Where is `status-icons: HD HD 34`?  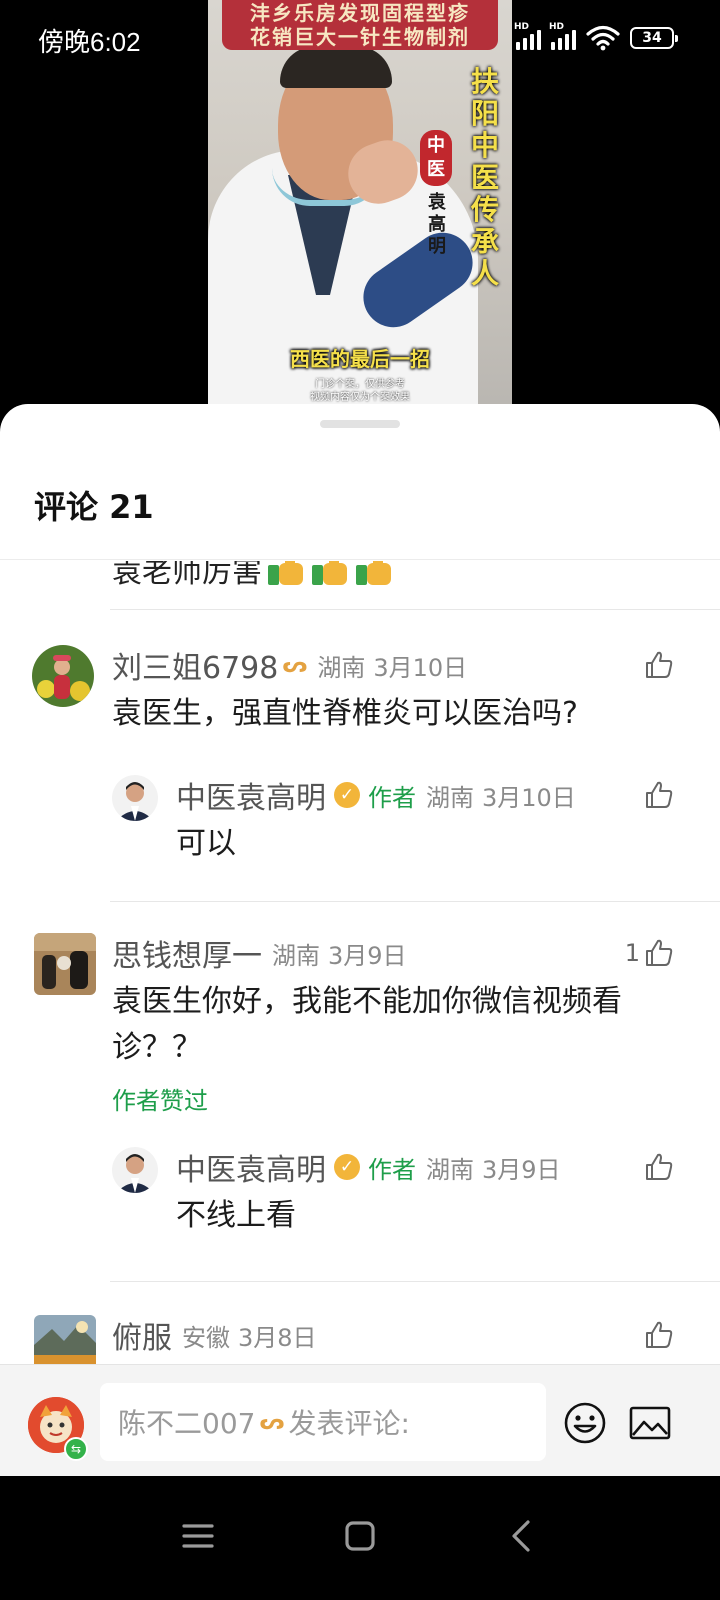 status-icons: HD HD 34 is located at coordinates (596, 38).